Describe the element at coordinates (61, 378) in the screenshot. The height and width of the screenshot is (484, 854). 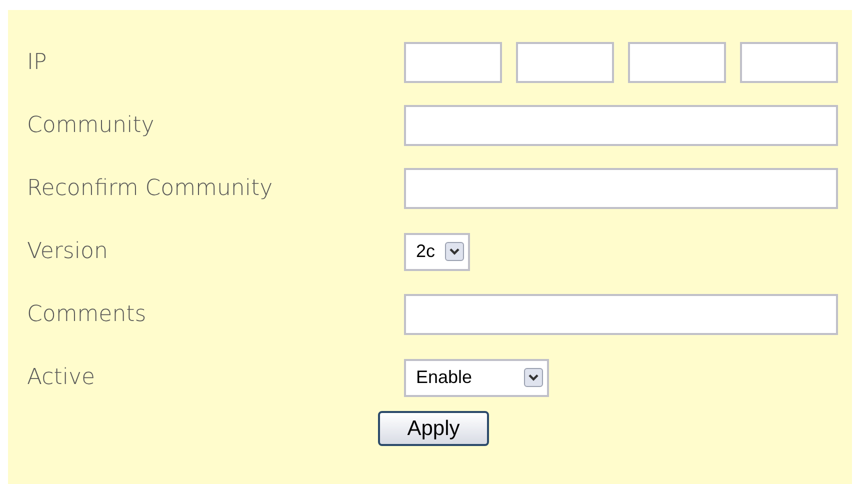
I see `field-label: Active` at that location.